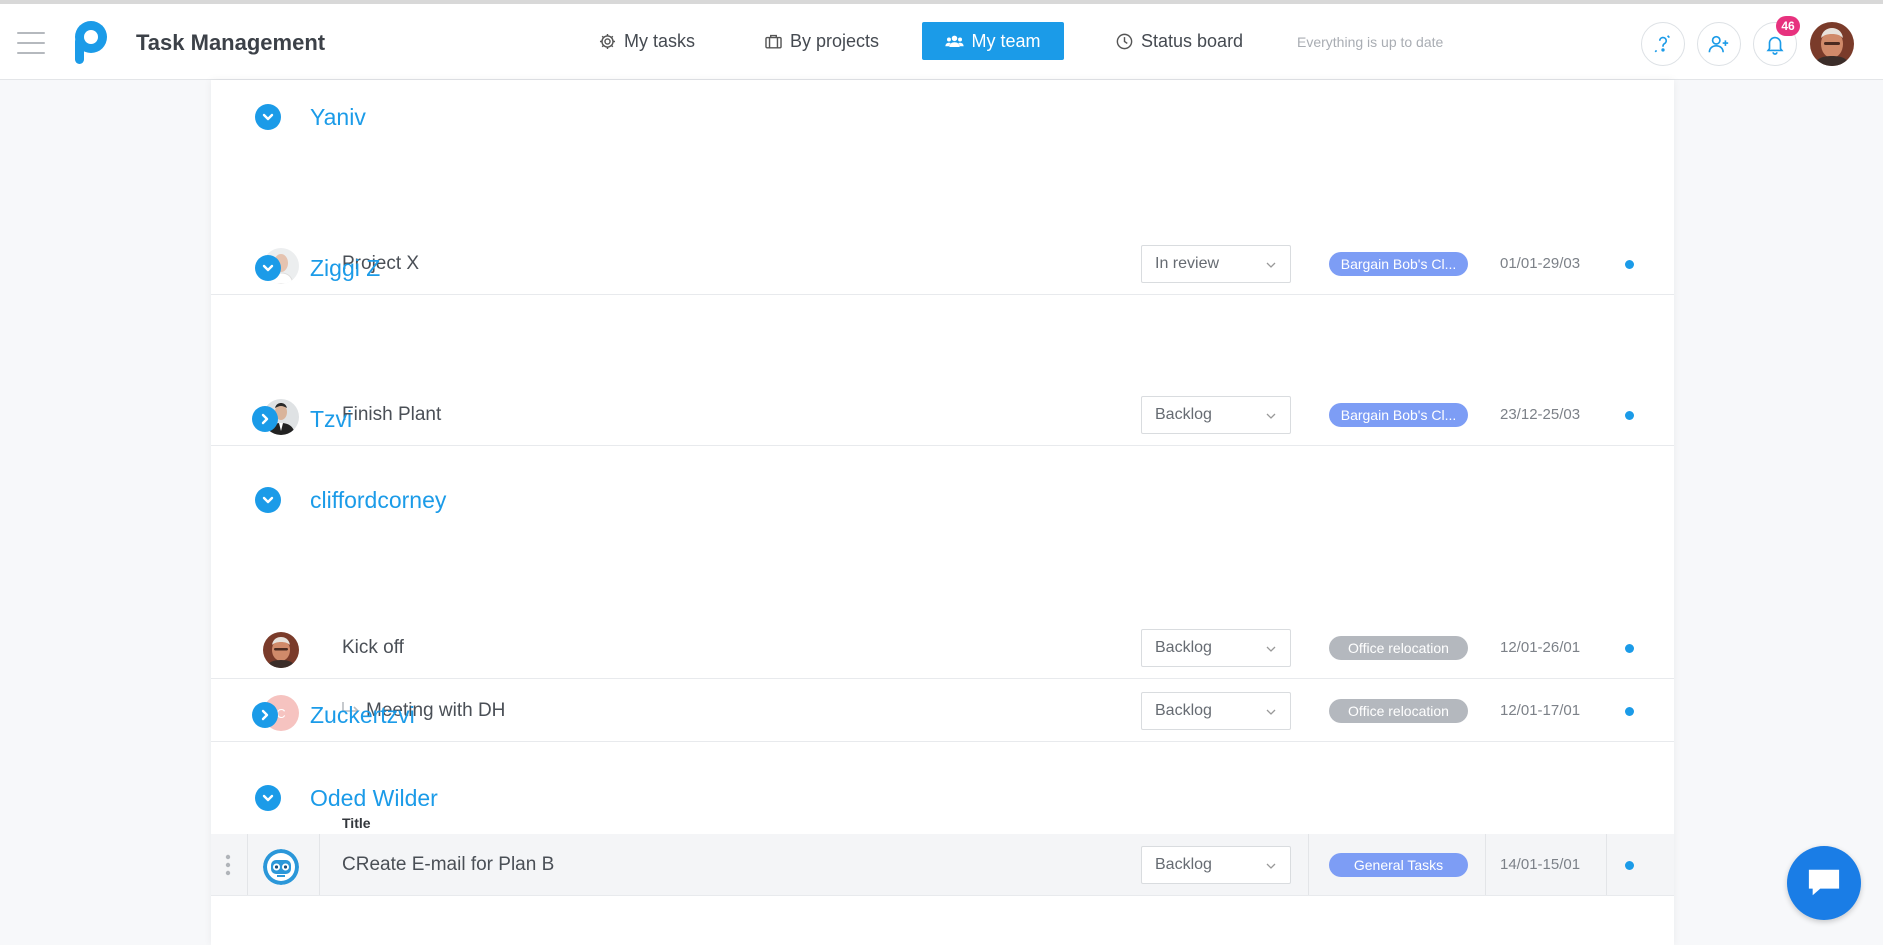 The image size is (1883, 945). I want to click on group-name: Zuckertzvi, so click(362, 715).